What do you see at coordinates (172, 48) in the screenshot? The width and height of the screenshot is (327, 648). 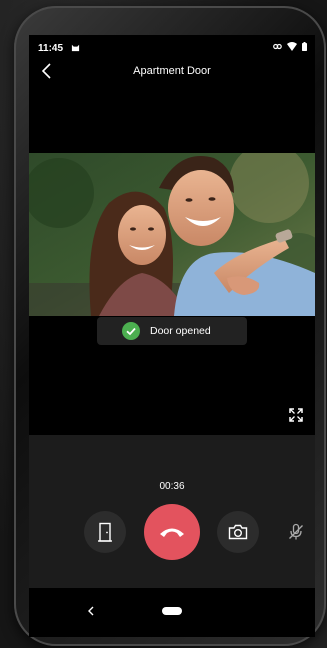 I see `status-bar: 11:45` at bounding box center [172, 48].